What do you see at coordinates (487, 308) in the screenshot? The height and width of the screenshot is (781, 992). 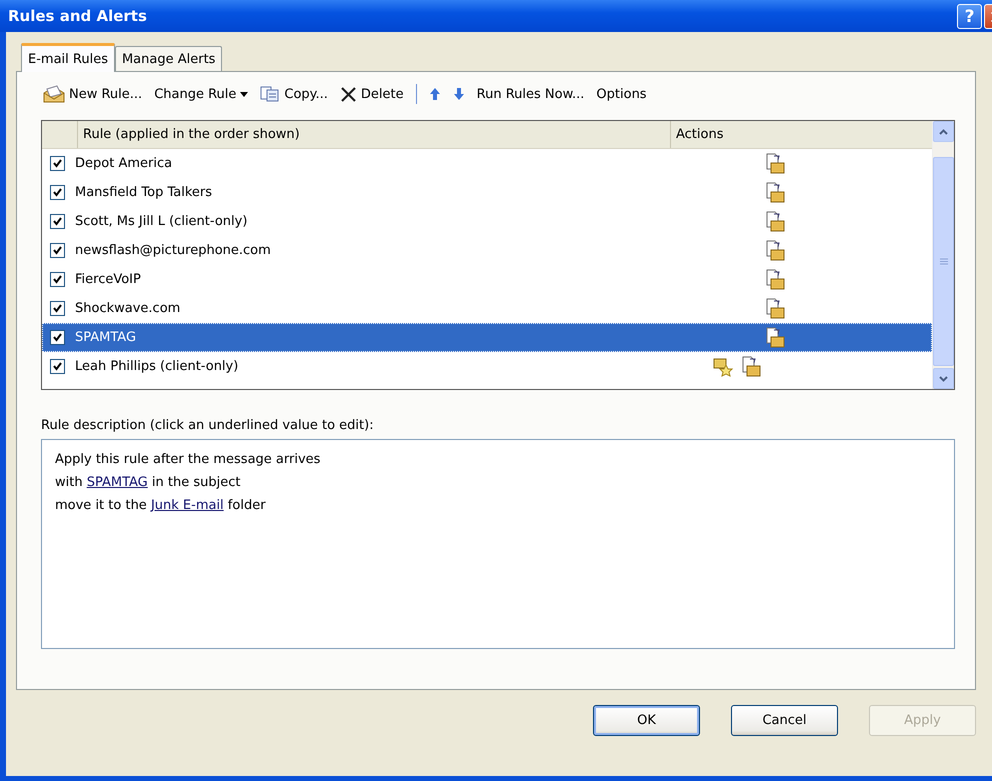 I see `rule-row: Shockwave.com` at bounding box center [487, 308].